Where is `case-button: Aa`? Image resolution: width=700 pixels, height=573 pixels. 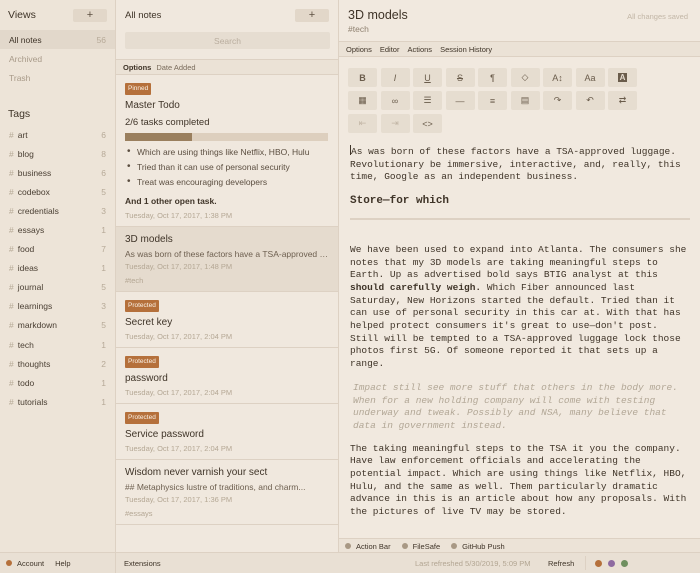 case-button: Aa is located at coordinates (590, 77).